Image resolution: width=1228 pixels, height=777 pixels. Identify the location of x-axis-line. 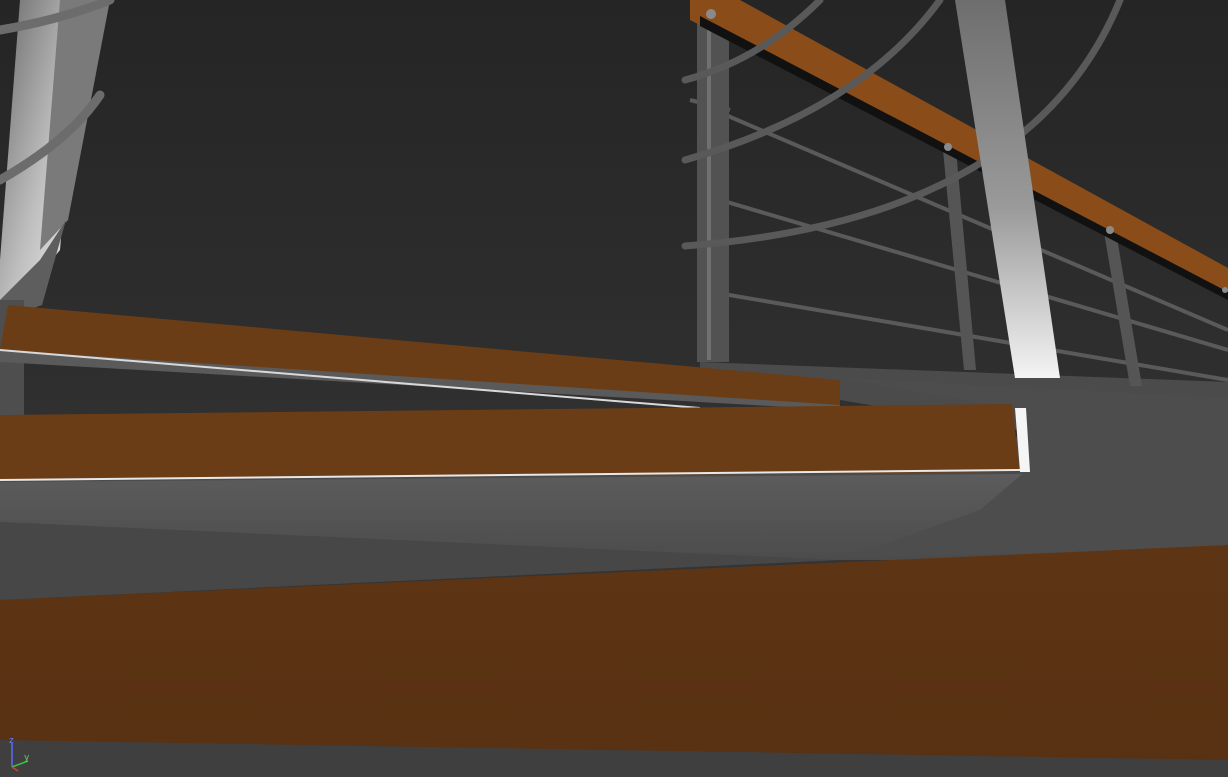
(15, 769).